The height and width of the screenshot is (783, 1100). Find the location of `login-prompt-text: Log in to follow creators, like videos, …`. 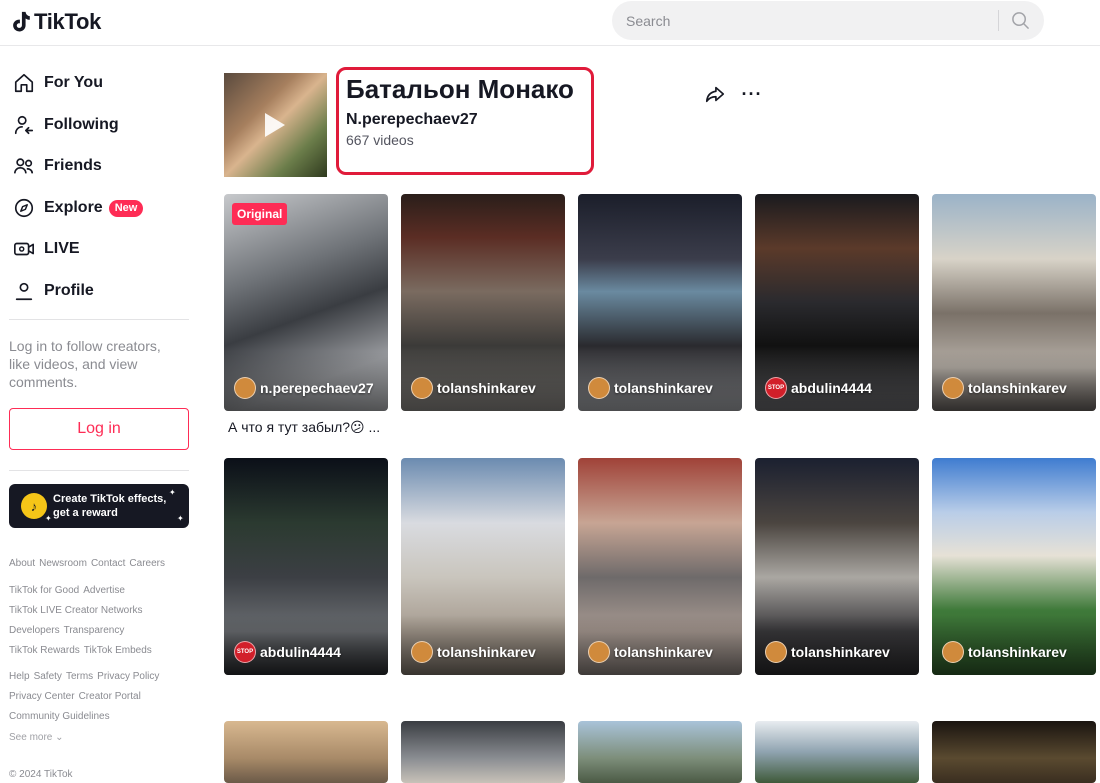

login-prompt-text: Log in to follow creators, like videos, … is located at coordinates (85, 364).